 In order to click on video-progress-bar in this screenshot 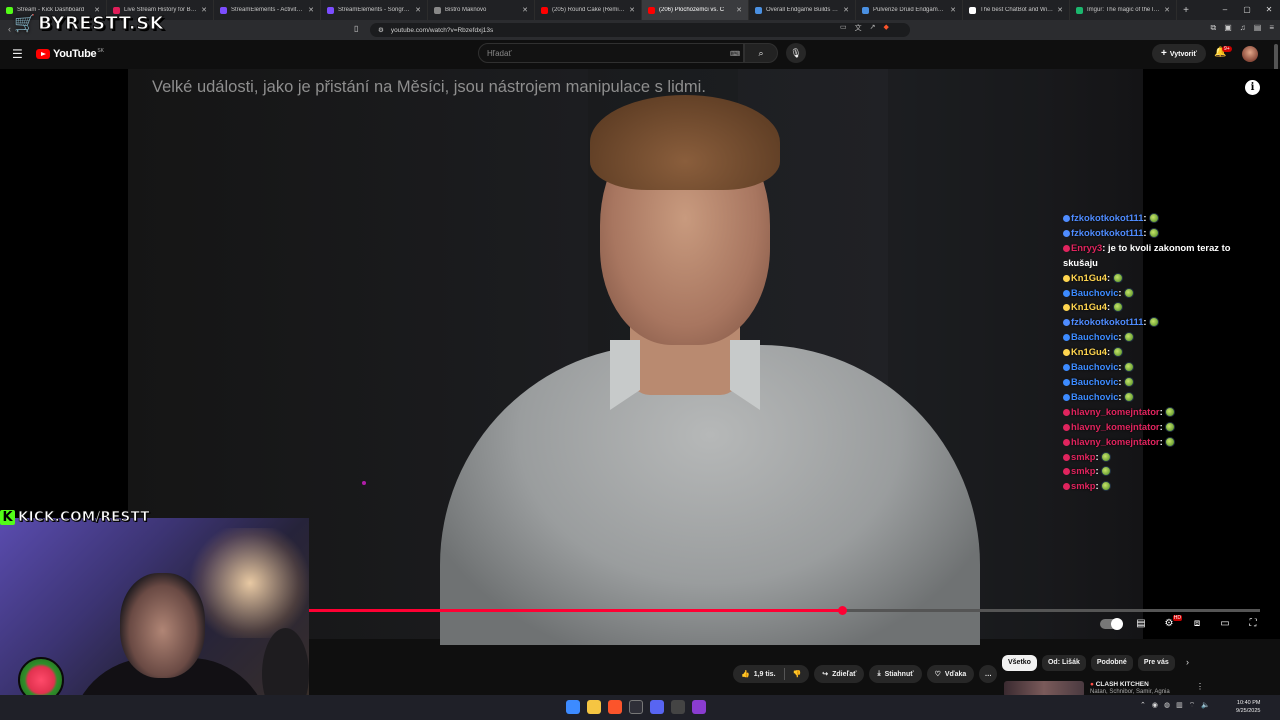, I will do `click(784, 610)`.